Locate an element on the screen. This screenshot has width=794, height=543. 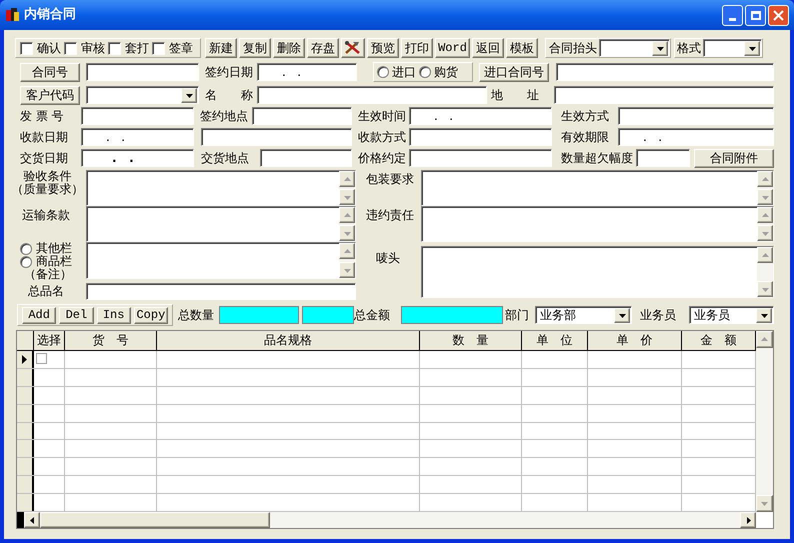
toolbar-button: 打印 is located at coordinates (417, 48).